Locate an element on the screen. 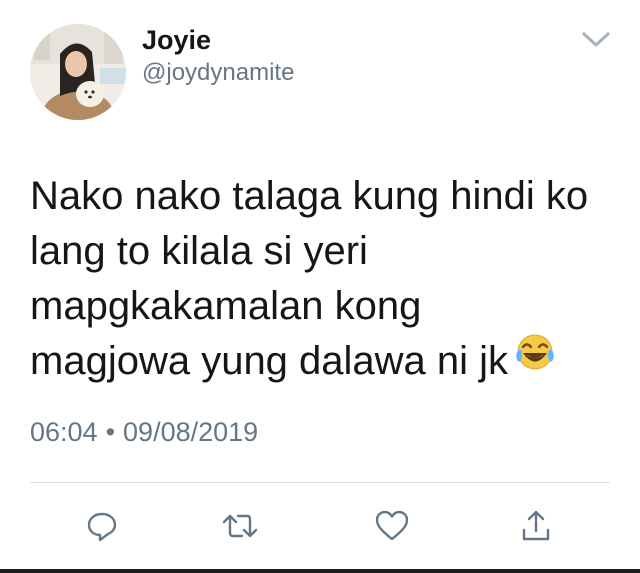 This screenshot has width=640, height=573. reply-button is located at coordinates (102, 526).